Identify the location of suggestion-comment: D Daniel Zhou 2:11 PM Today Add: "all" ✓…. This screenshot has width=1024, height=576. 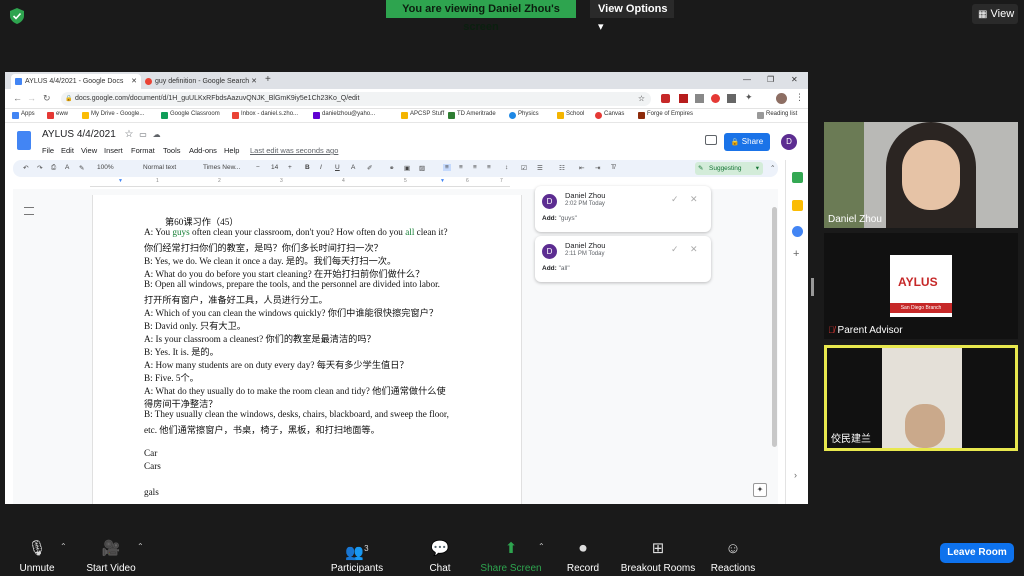
(623, 259).